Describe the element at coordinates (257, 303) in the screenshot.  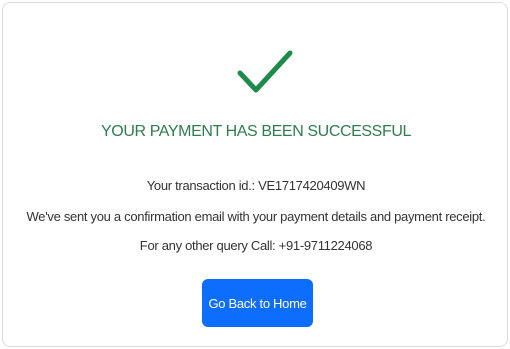
I see `go-back-home-button: Go Back to Home` at that location.